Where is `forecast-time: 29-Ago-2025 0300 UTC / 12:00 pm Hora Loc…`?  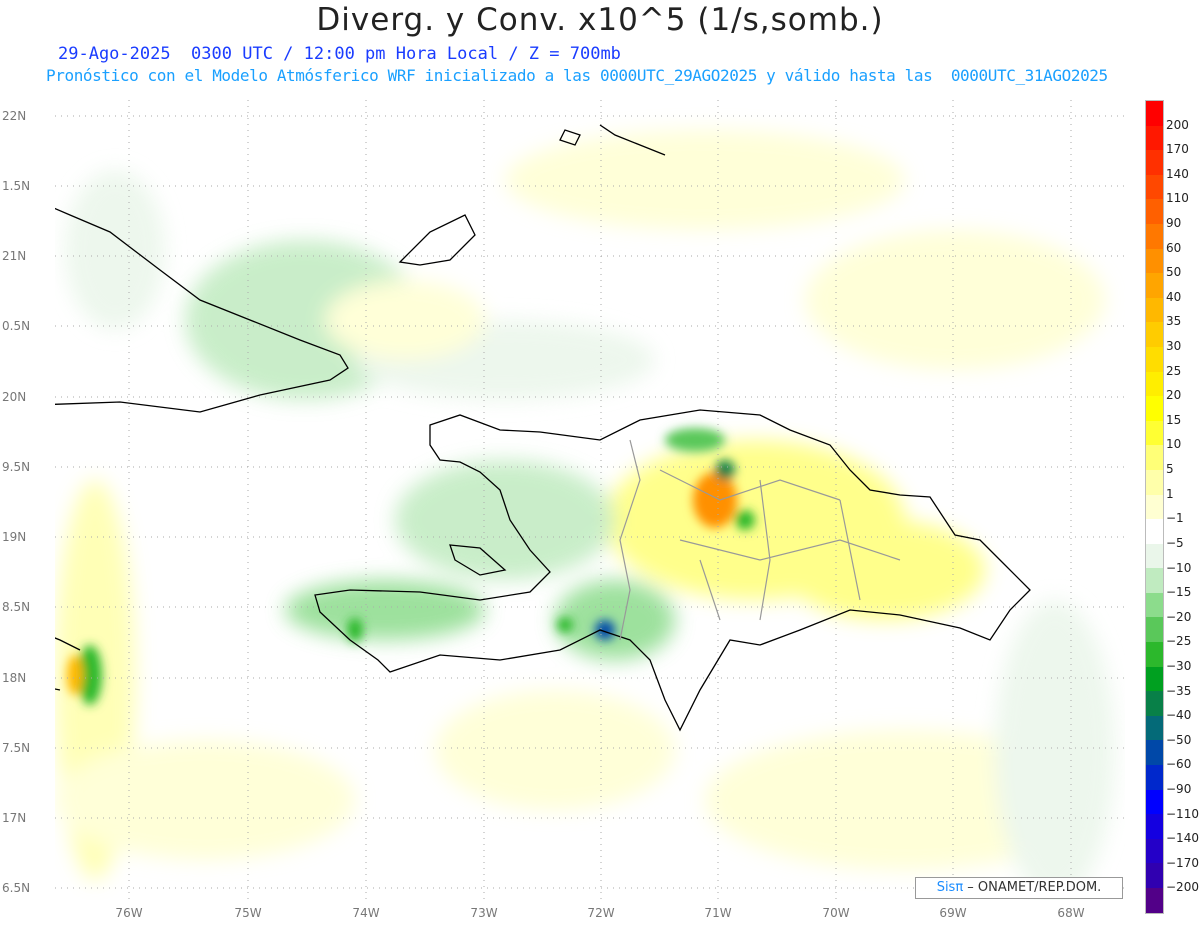 forecast-time: 29-Ago-2025 0300 UTC / 12:00 pm Hora Loc… is located at coordinates (339, 54).